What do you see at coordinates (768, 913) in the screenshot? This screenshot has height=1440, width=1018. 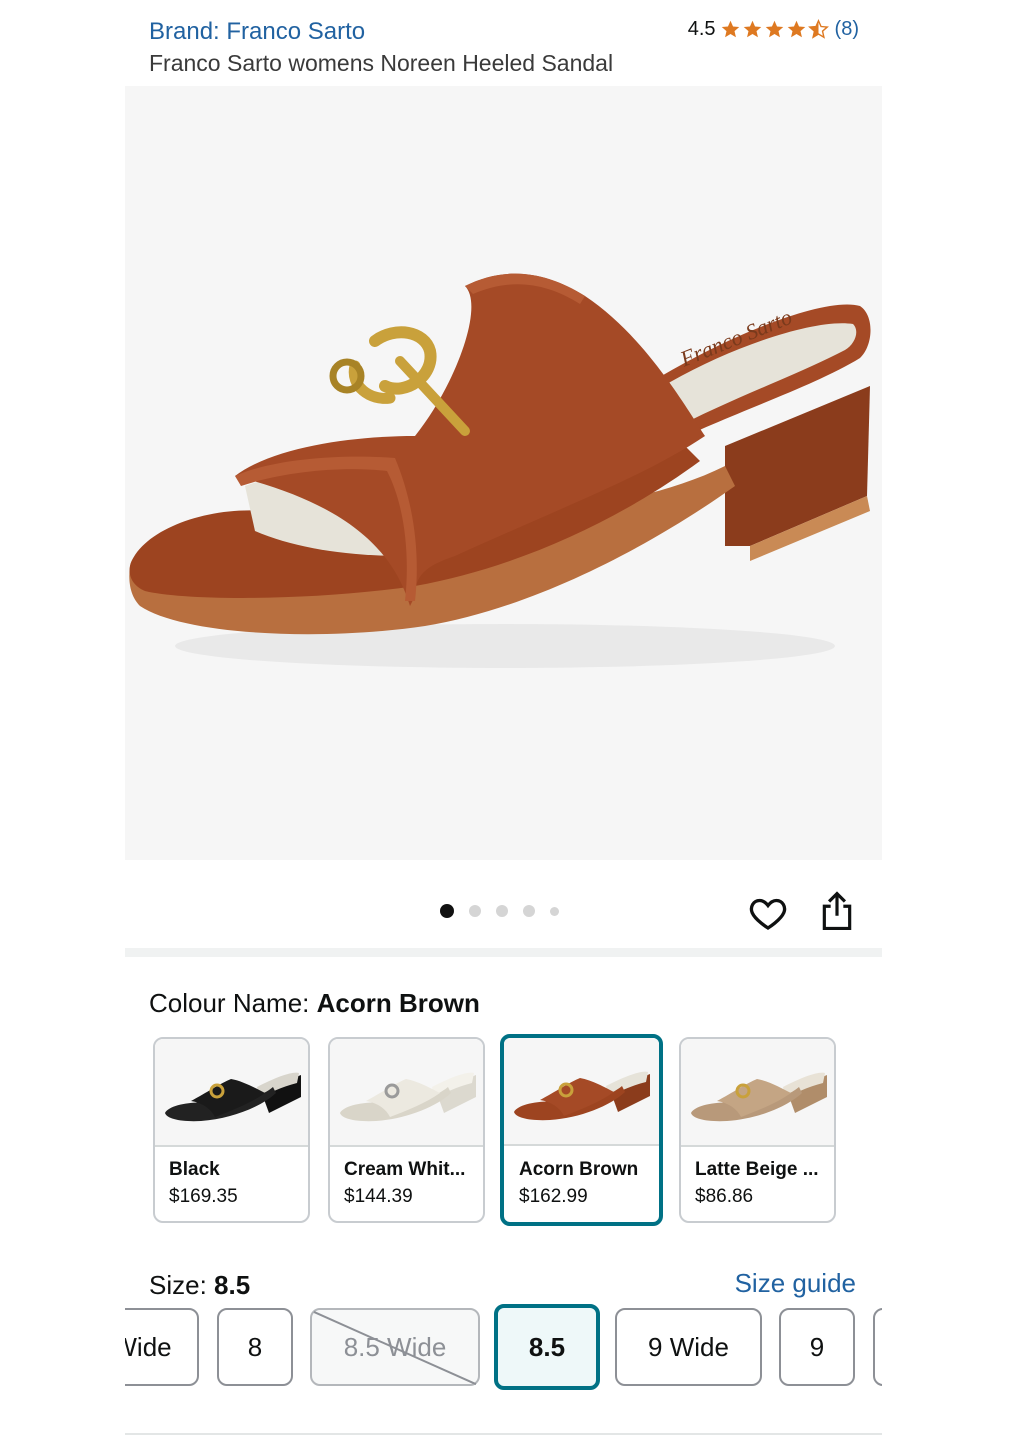 I see `heart-icon` at bounding box center [768, 913].